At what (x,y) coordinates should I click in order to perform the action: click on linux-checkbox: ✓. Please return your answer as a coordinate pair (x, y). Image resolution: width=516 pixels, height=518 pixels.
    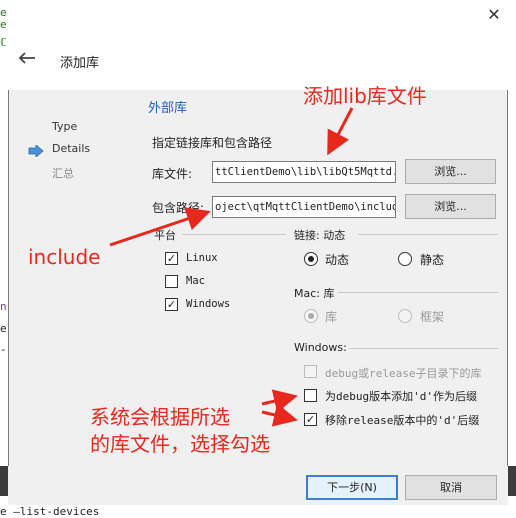
    Looking at the image, I should click on (171, 258).